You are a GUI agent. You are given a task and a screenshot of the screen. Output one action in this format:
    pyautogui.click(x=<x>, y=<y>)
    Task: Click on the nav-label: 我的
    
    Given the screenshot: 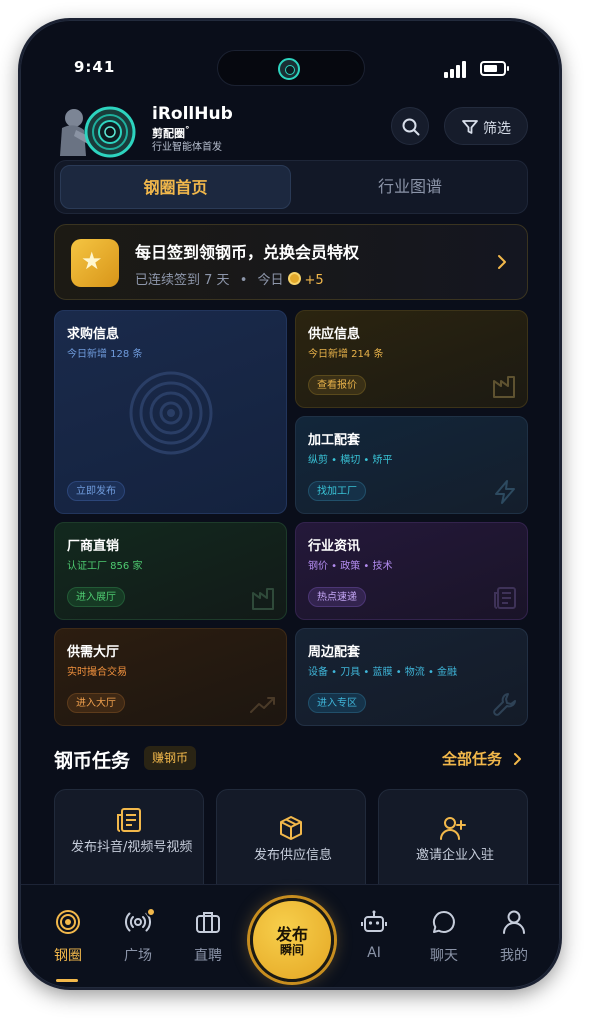 What is the action you would take?
    pyautogui.click(x=514, y=956)
    